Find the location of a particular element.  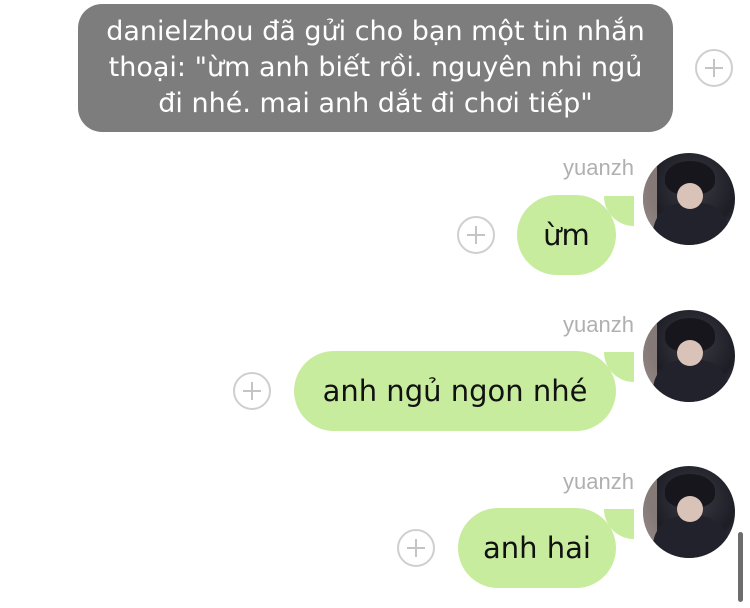

message-text: anh ngủ ngon nhé is located at coordinates (455, 391).